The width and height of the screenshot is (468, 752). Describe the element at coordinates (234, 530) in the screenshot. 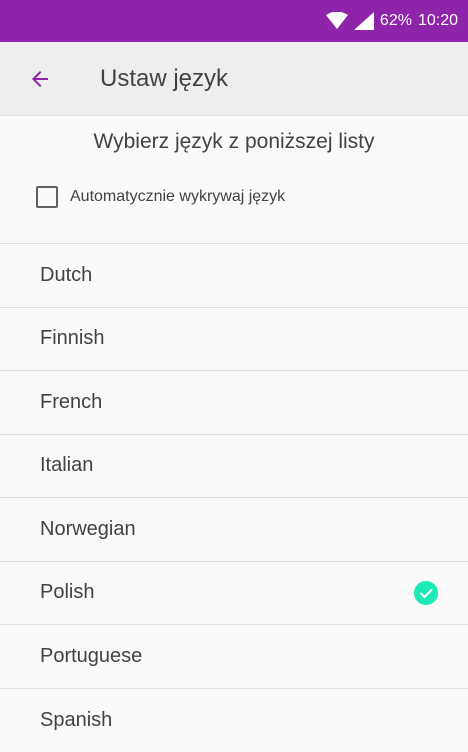

I see `language-item-norwegian: Norwegian` at that location.